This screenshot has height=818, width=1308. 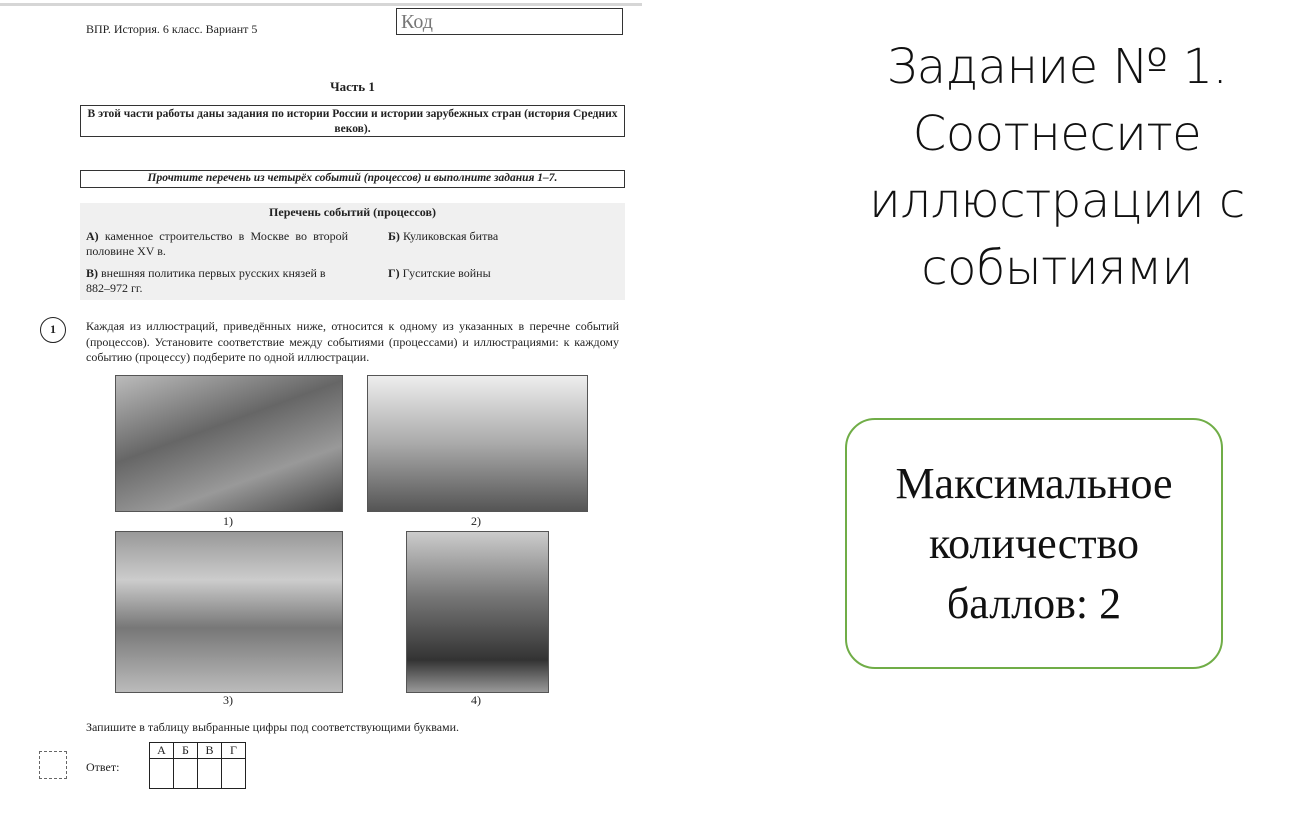 What do you see at coordinates (53, 765) in the screenshot?
I see `score-box` at bounding box center [53, 765].